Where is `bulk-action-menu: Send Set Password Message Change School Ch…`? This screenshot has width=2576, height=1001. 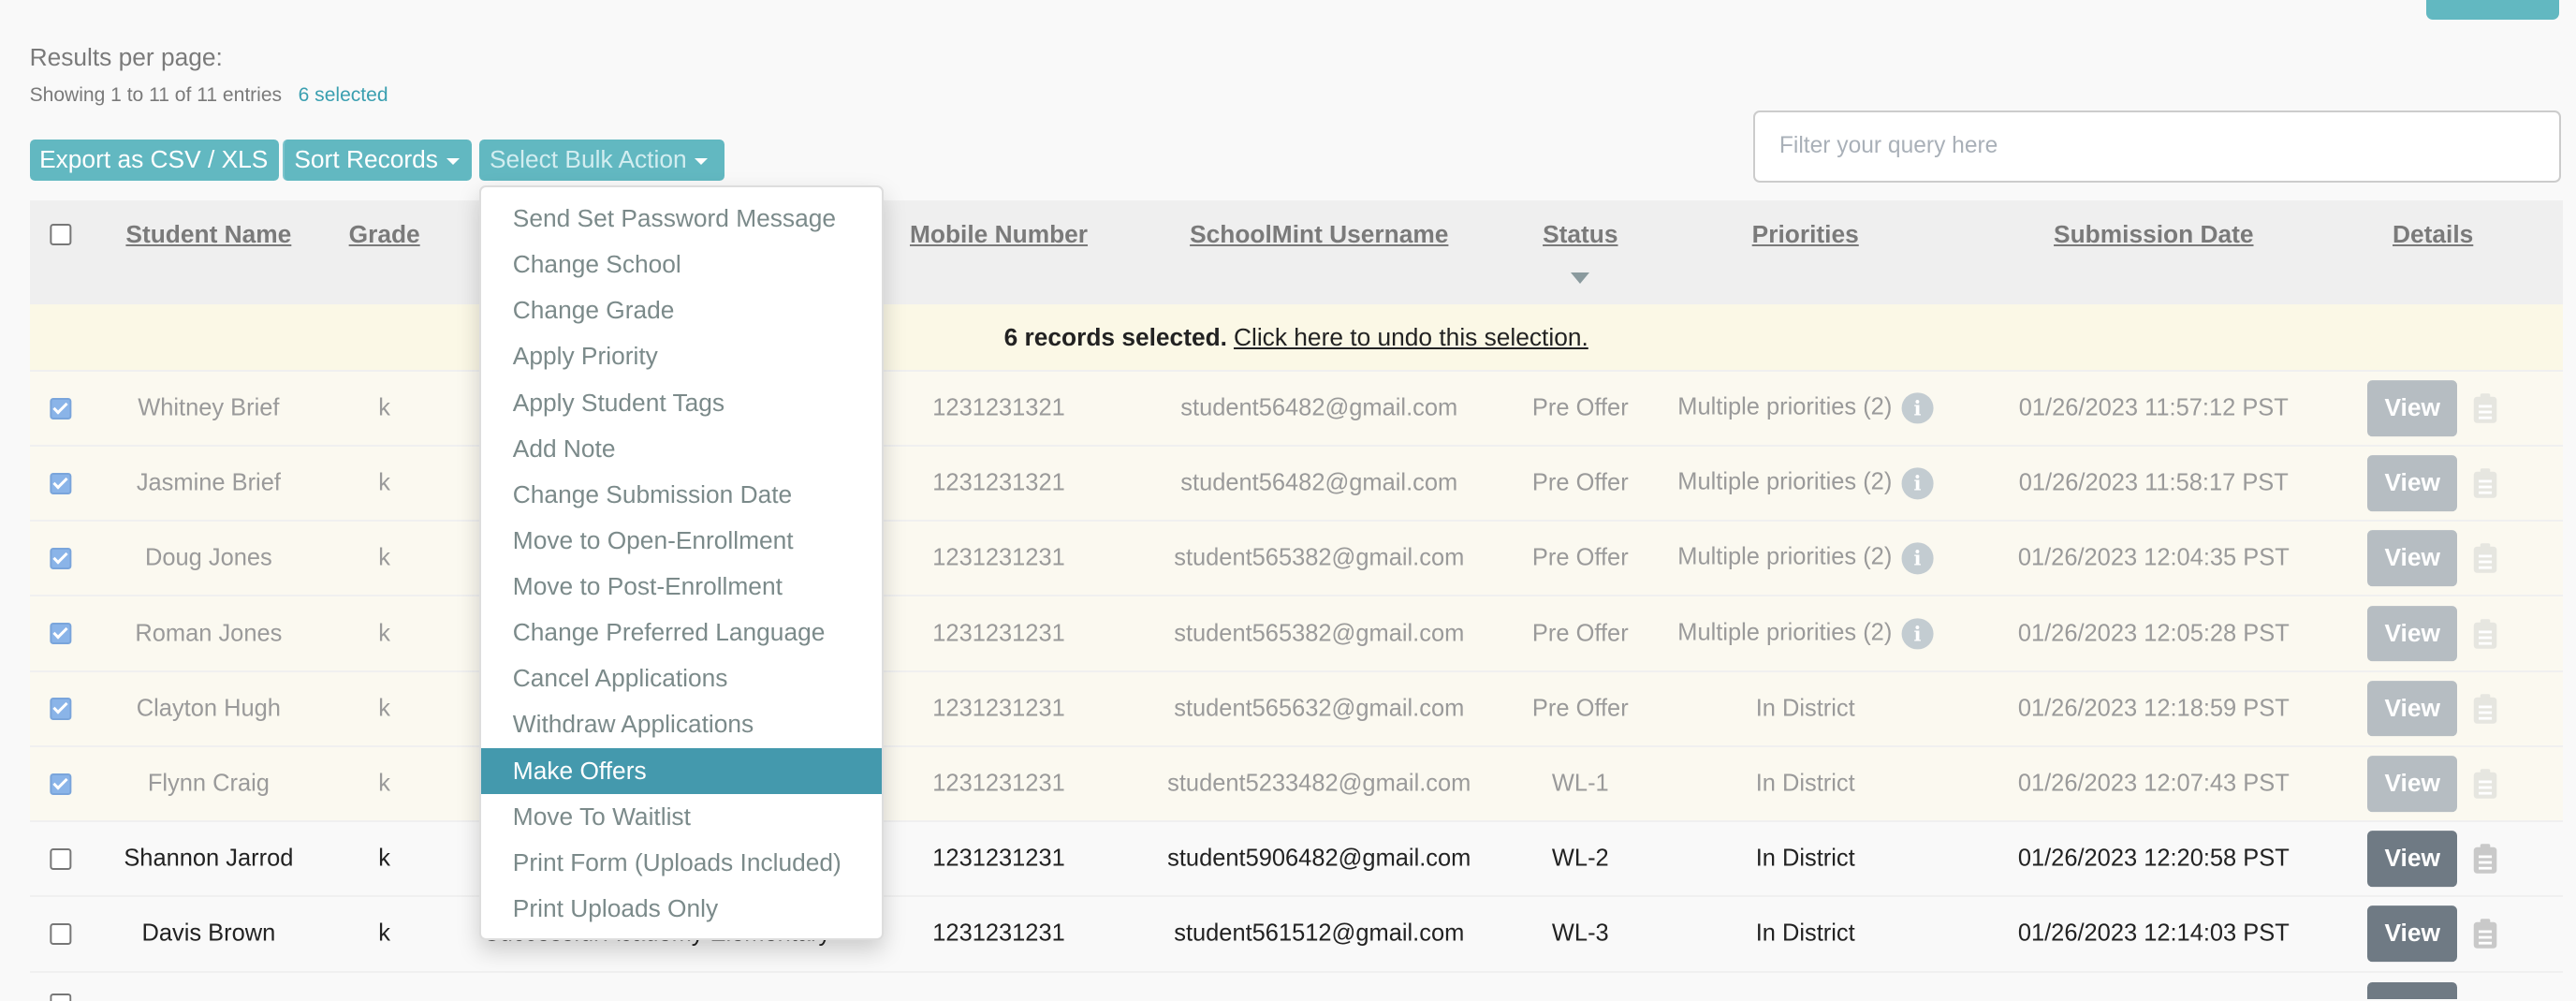
bulk-action-menu: Send Set Password Message Change School Ch… is located at coordinates (682, 562).